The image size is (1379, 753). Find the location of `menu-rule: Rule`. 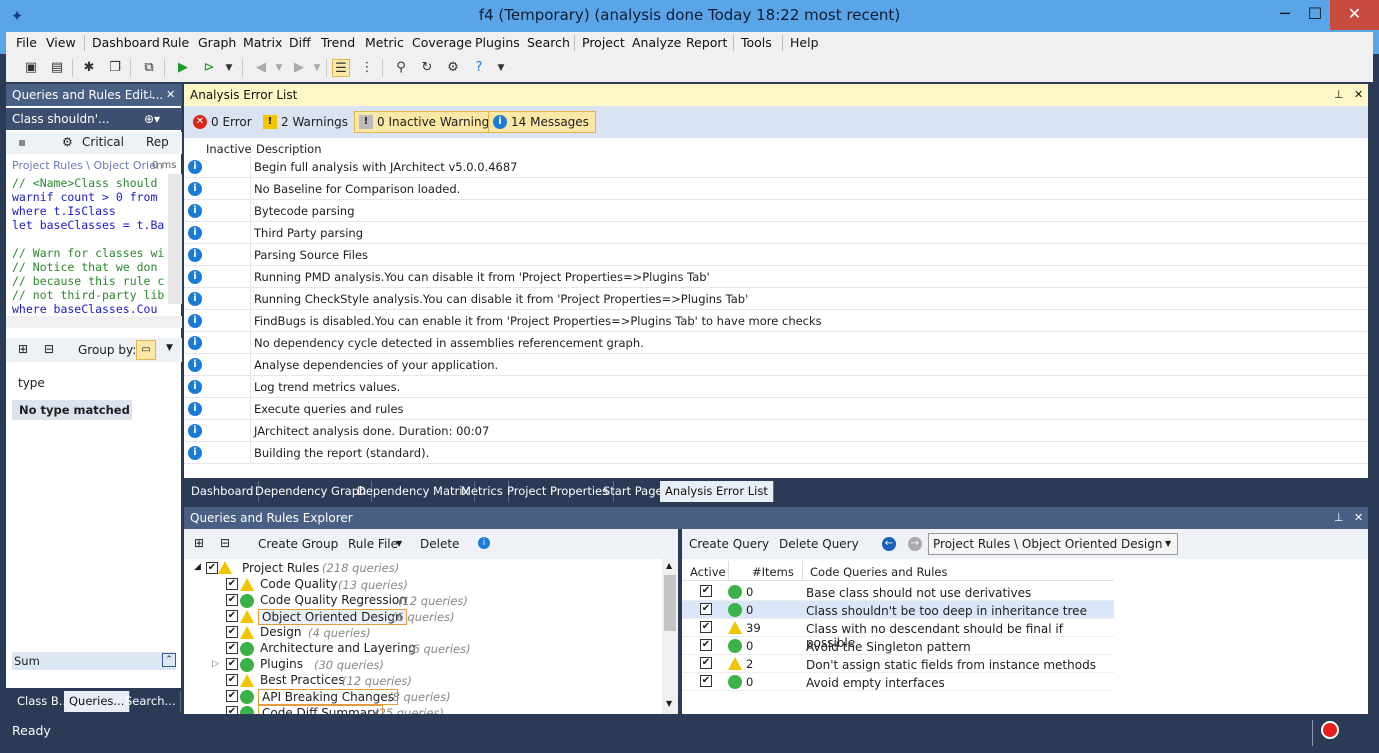

menu-rule: Rule is located at coordinates (175, 42).